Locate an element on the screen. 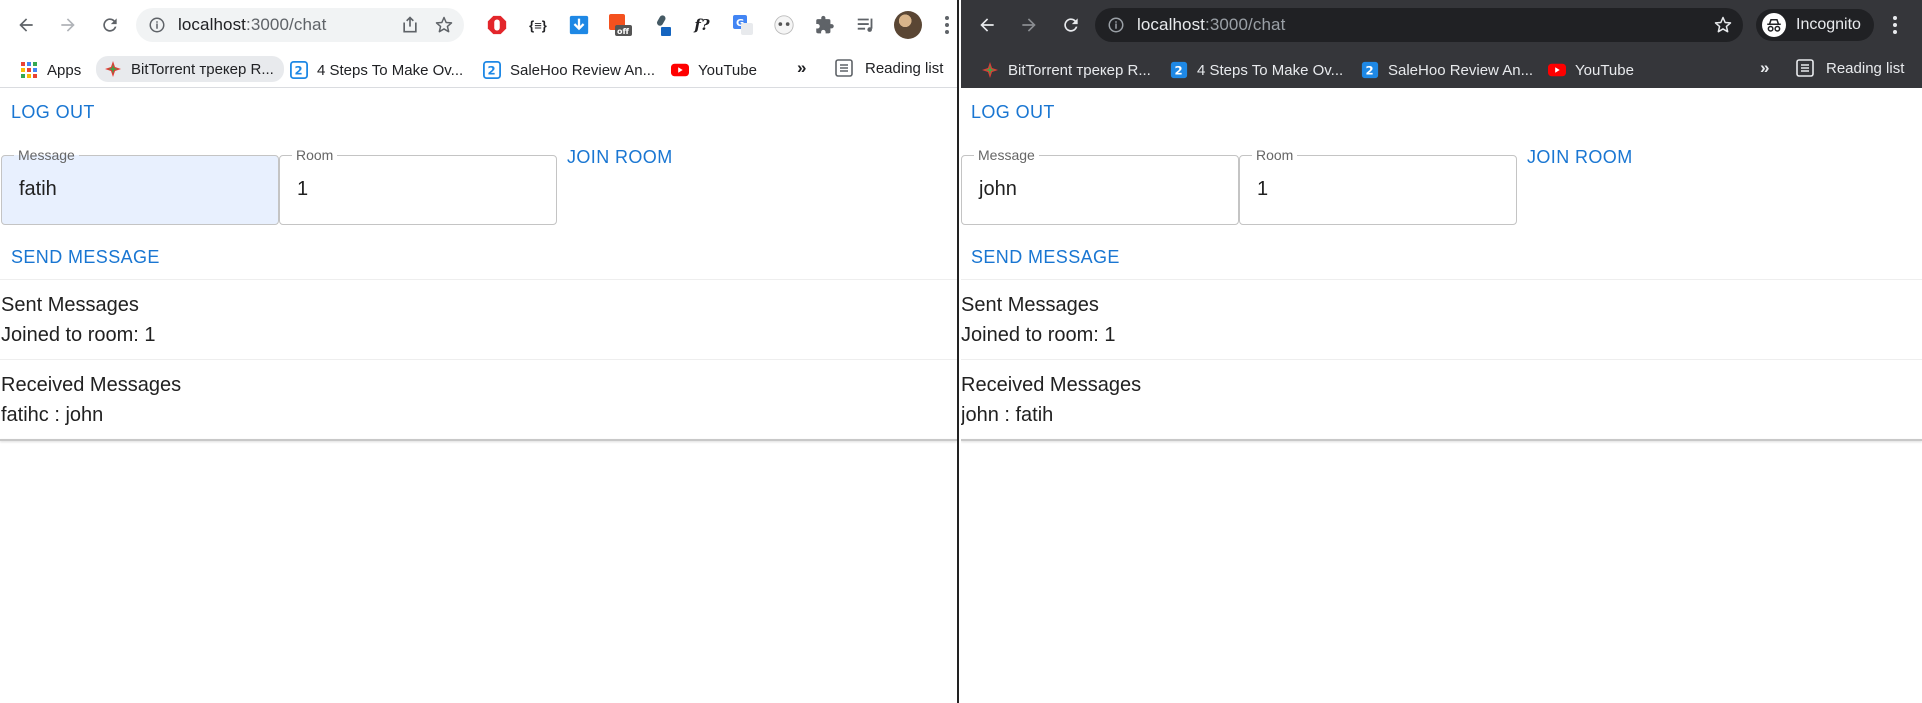  share-icon is located at coordinates (410, 25).